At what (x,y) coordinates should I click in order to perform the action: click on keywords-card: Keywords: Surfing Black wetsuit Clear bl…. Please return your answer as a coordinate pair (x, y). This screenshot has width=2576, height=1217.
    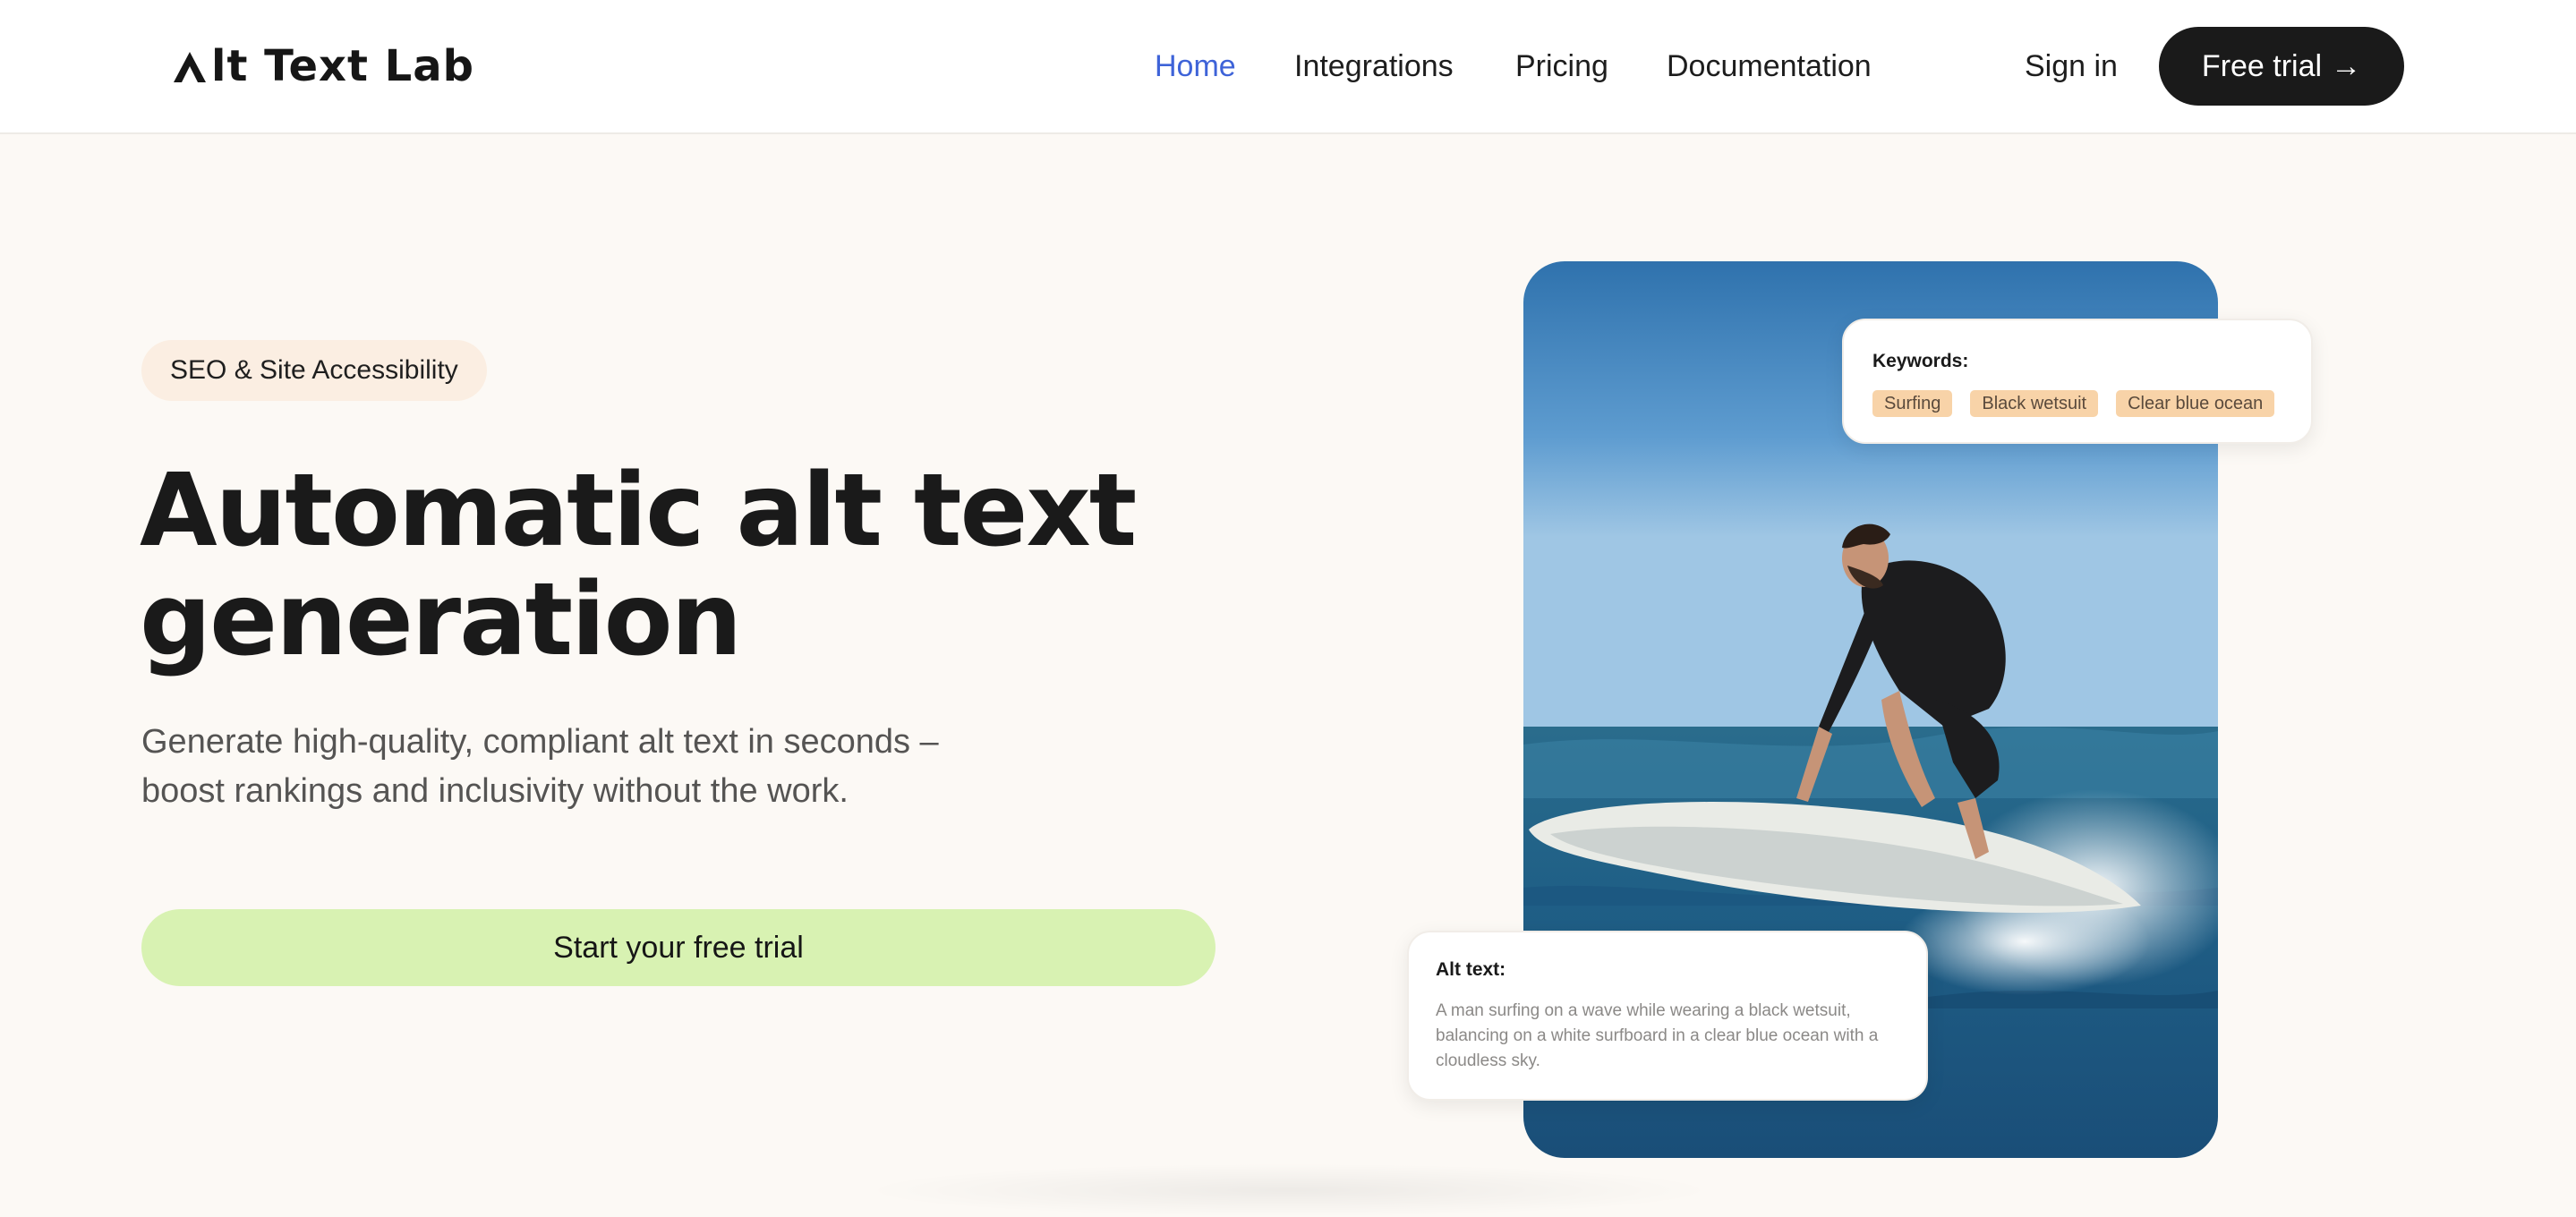
    Looking at the image, I should click on (2077, 381).